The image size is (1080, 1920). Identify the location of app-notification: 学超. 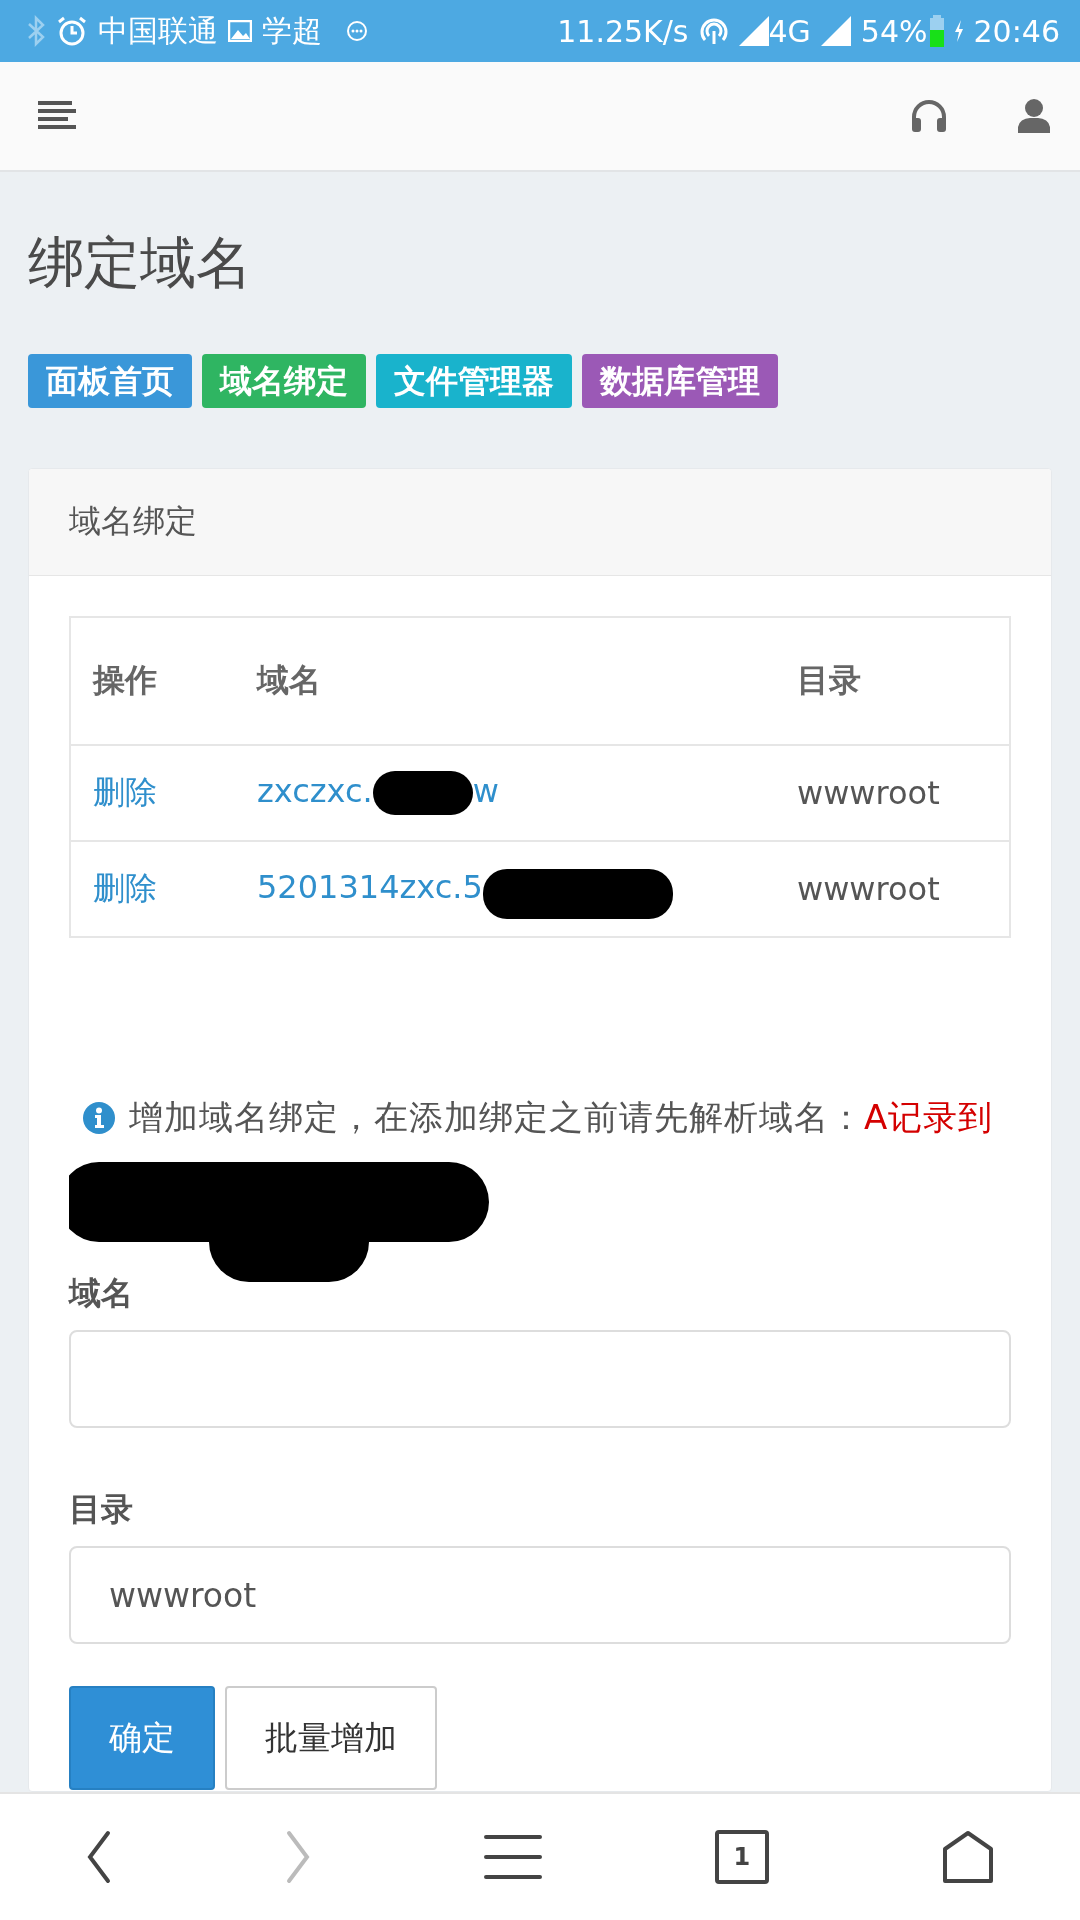
(292, 30).